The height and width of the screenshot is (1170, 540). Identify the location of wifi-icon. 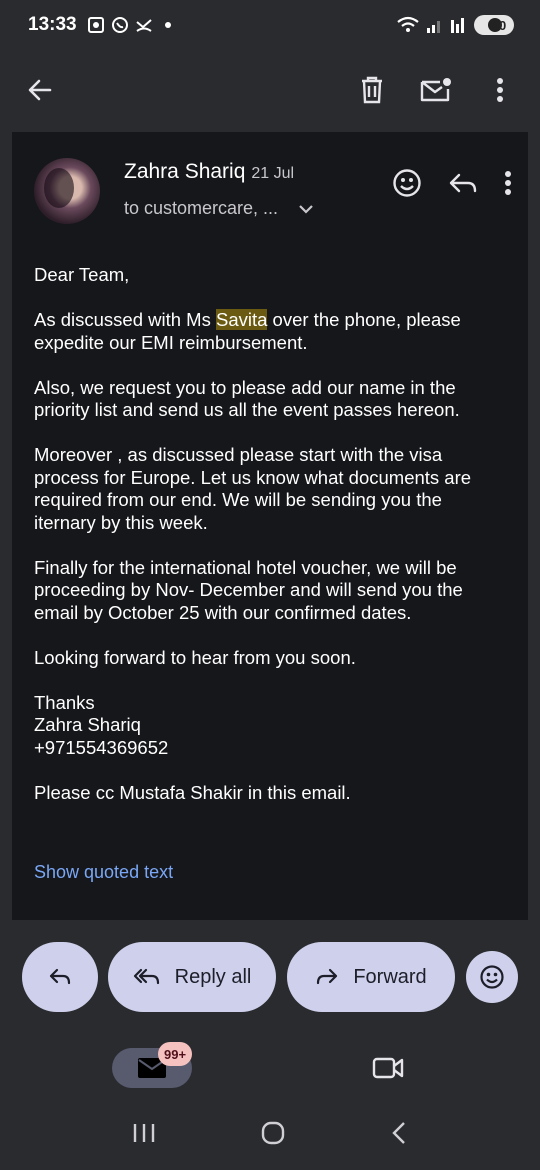
(408, 24).